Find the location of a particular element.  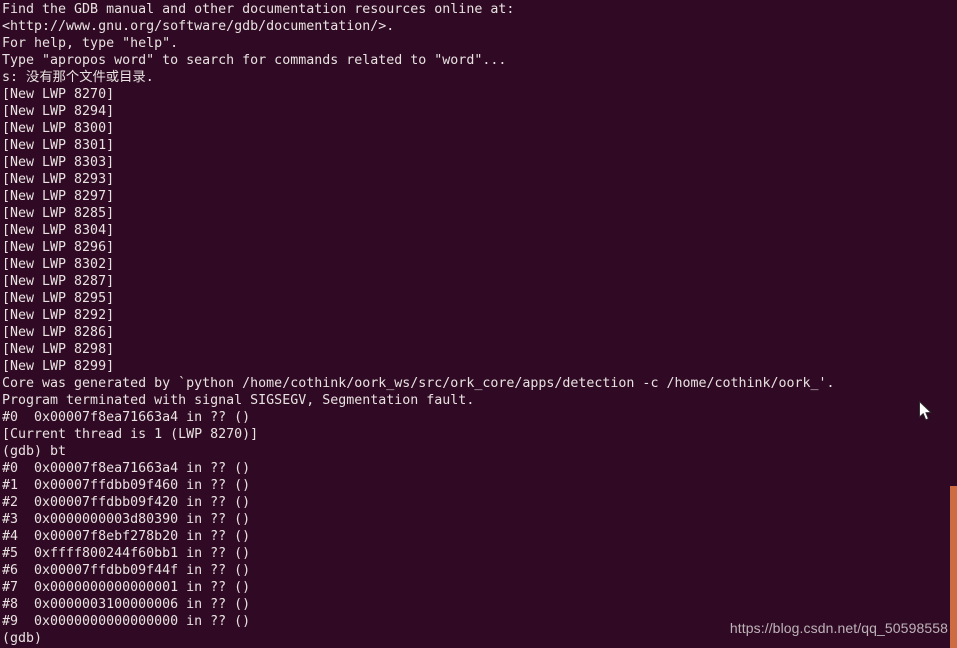

terminal-line: [New LWP 8294] is located at coordinates (58, 111).